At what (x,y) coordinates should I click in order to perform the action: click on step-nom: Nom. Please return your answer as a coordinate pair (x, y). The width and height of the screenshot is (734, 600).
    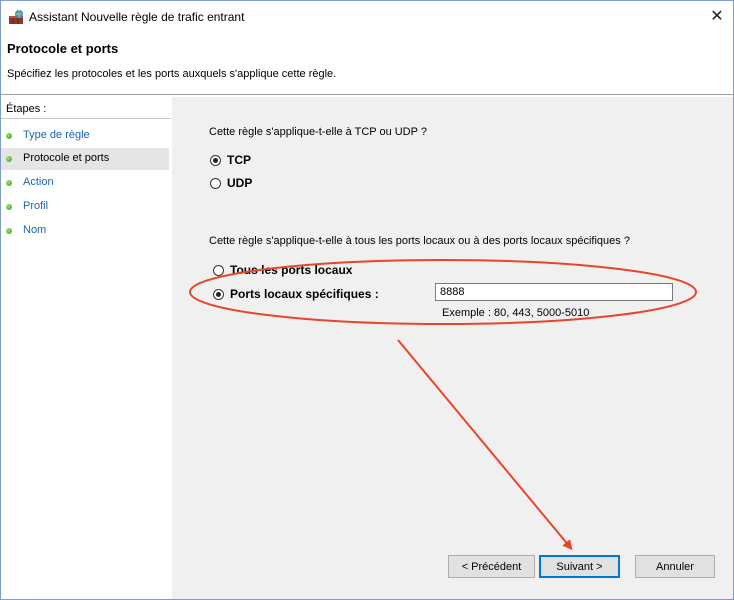
    Looking at the image, I should click on (85, 231).